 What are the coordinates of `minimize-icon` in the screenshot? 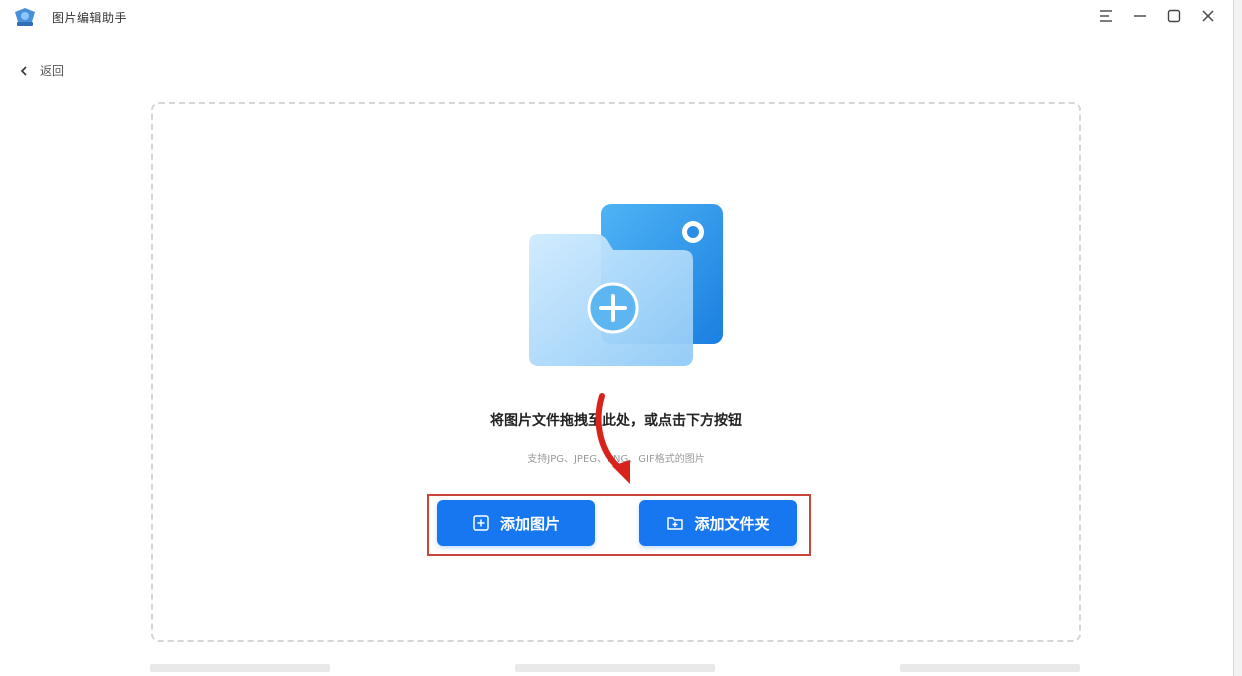 It's located at (1140, 16).